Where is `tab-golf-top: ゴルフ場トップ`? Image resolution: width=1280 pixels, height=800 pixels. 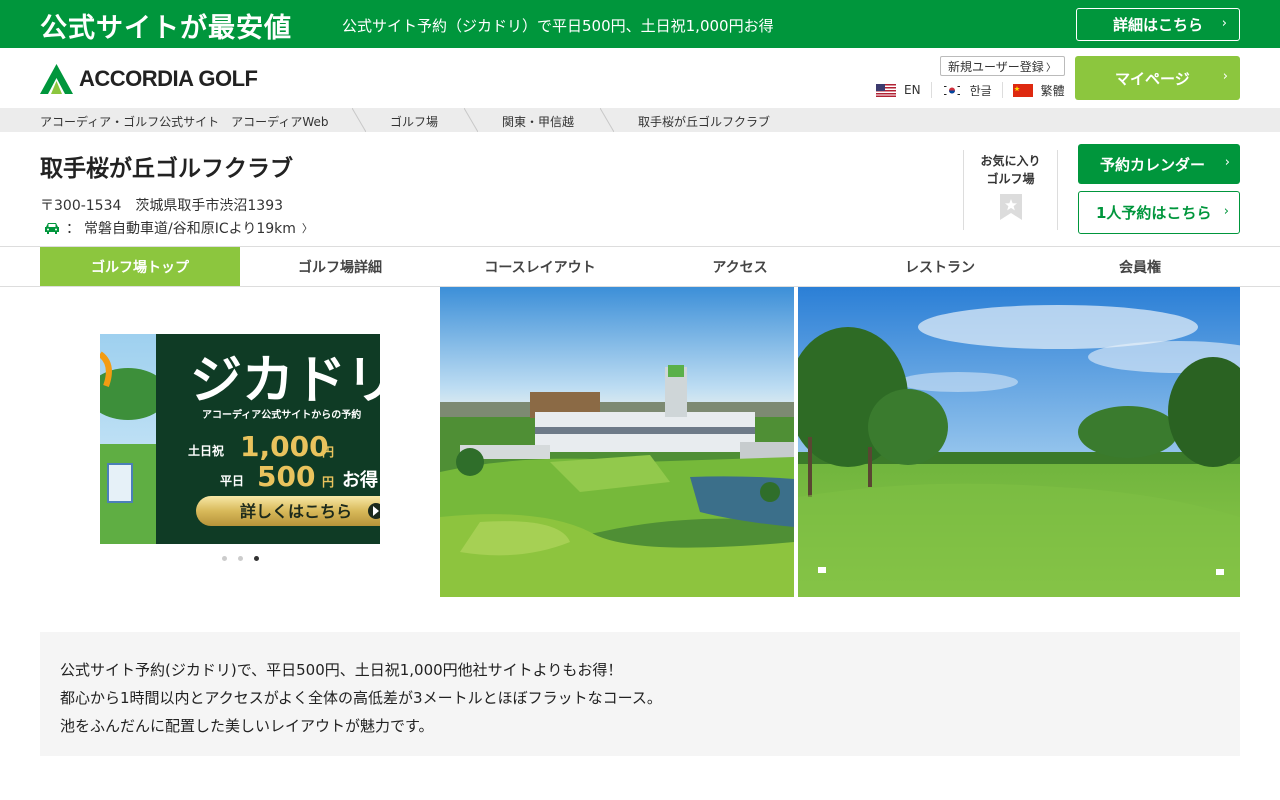 tab-golf-top: ゴルフ場トップ is located at coordinates (140, 266).